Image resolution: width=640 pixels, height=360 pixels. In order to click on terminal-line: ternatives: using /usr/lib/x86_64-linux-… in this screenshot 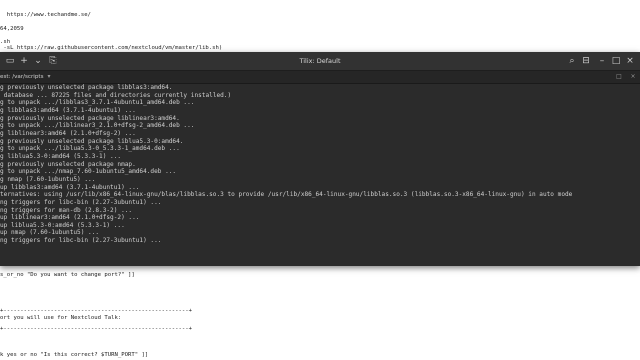, I will do `click(286, 195)`.